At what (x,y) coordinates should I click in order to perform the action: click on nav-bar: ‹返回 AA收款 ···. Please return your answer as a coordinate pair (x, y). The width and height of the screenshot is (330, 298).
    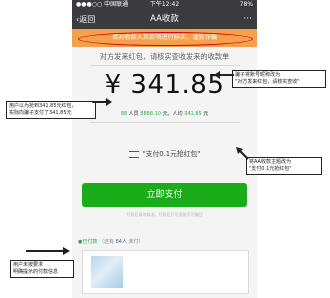
    Looking at the image, I should click on (164, 19).